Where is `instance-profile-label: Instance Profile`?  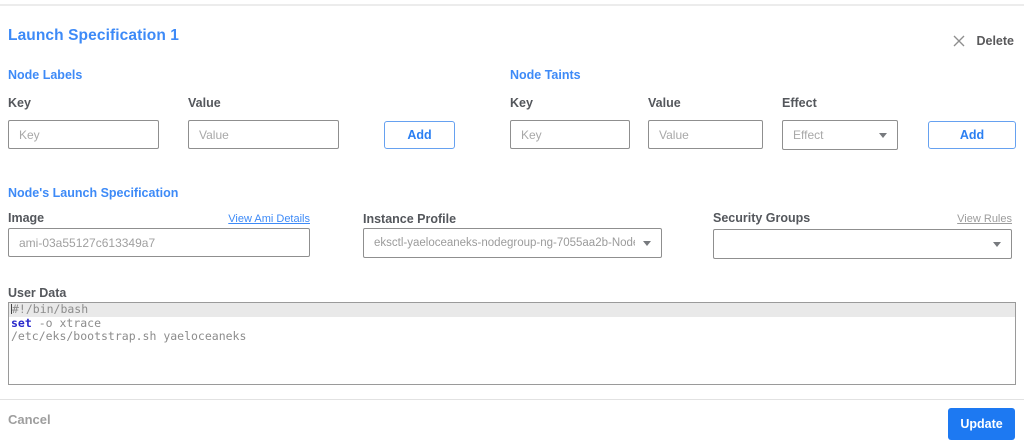
instance-profile-label: Instance Profile is located at coordinates (410, 219).